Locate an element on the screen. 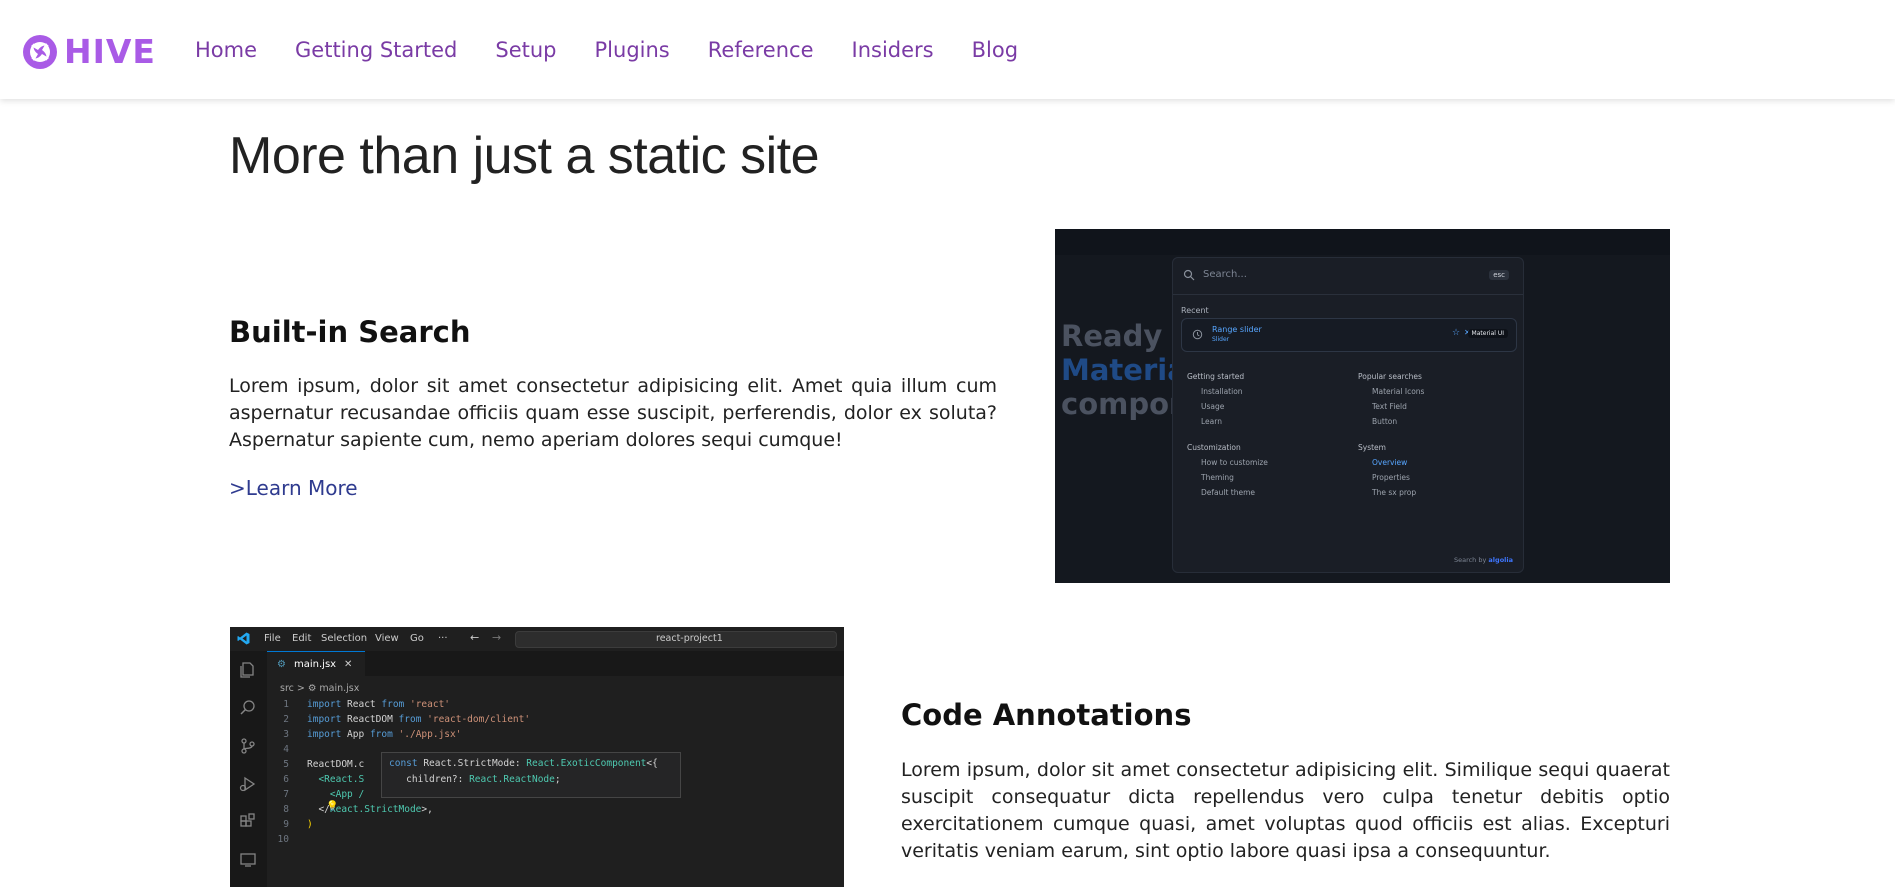 The height and width of the screenshot is (887, 1895). line-number: 6 is located at coordinates (286, 779).